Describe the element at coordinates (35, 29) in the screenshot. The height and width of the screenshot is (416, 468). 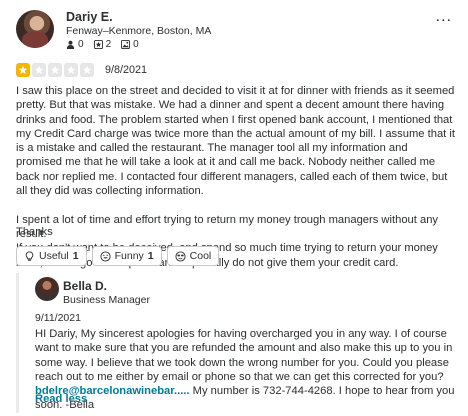
I see `user-avatar` at that location.